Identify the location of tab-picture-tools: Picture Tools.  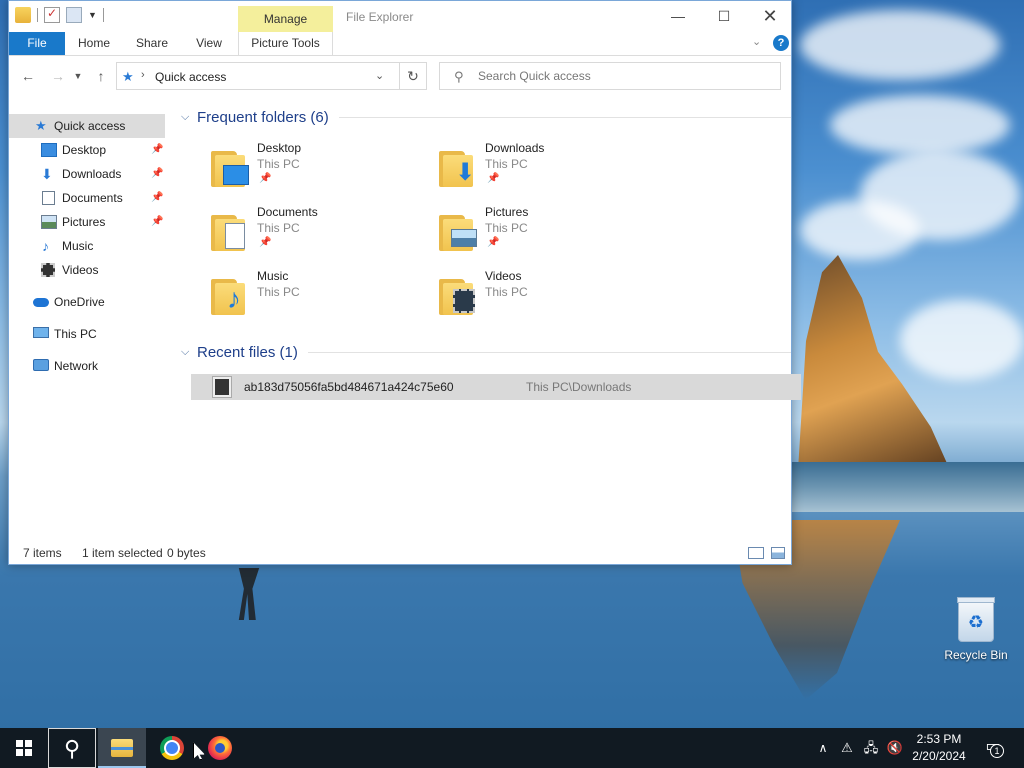
(285, 43).